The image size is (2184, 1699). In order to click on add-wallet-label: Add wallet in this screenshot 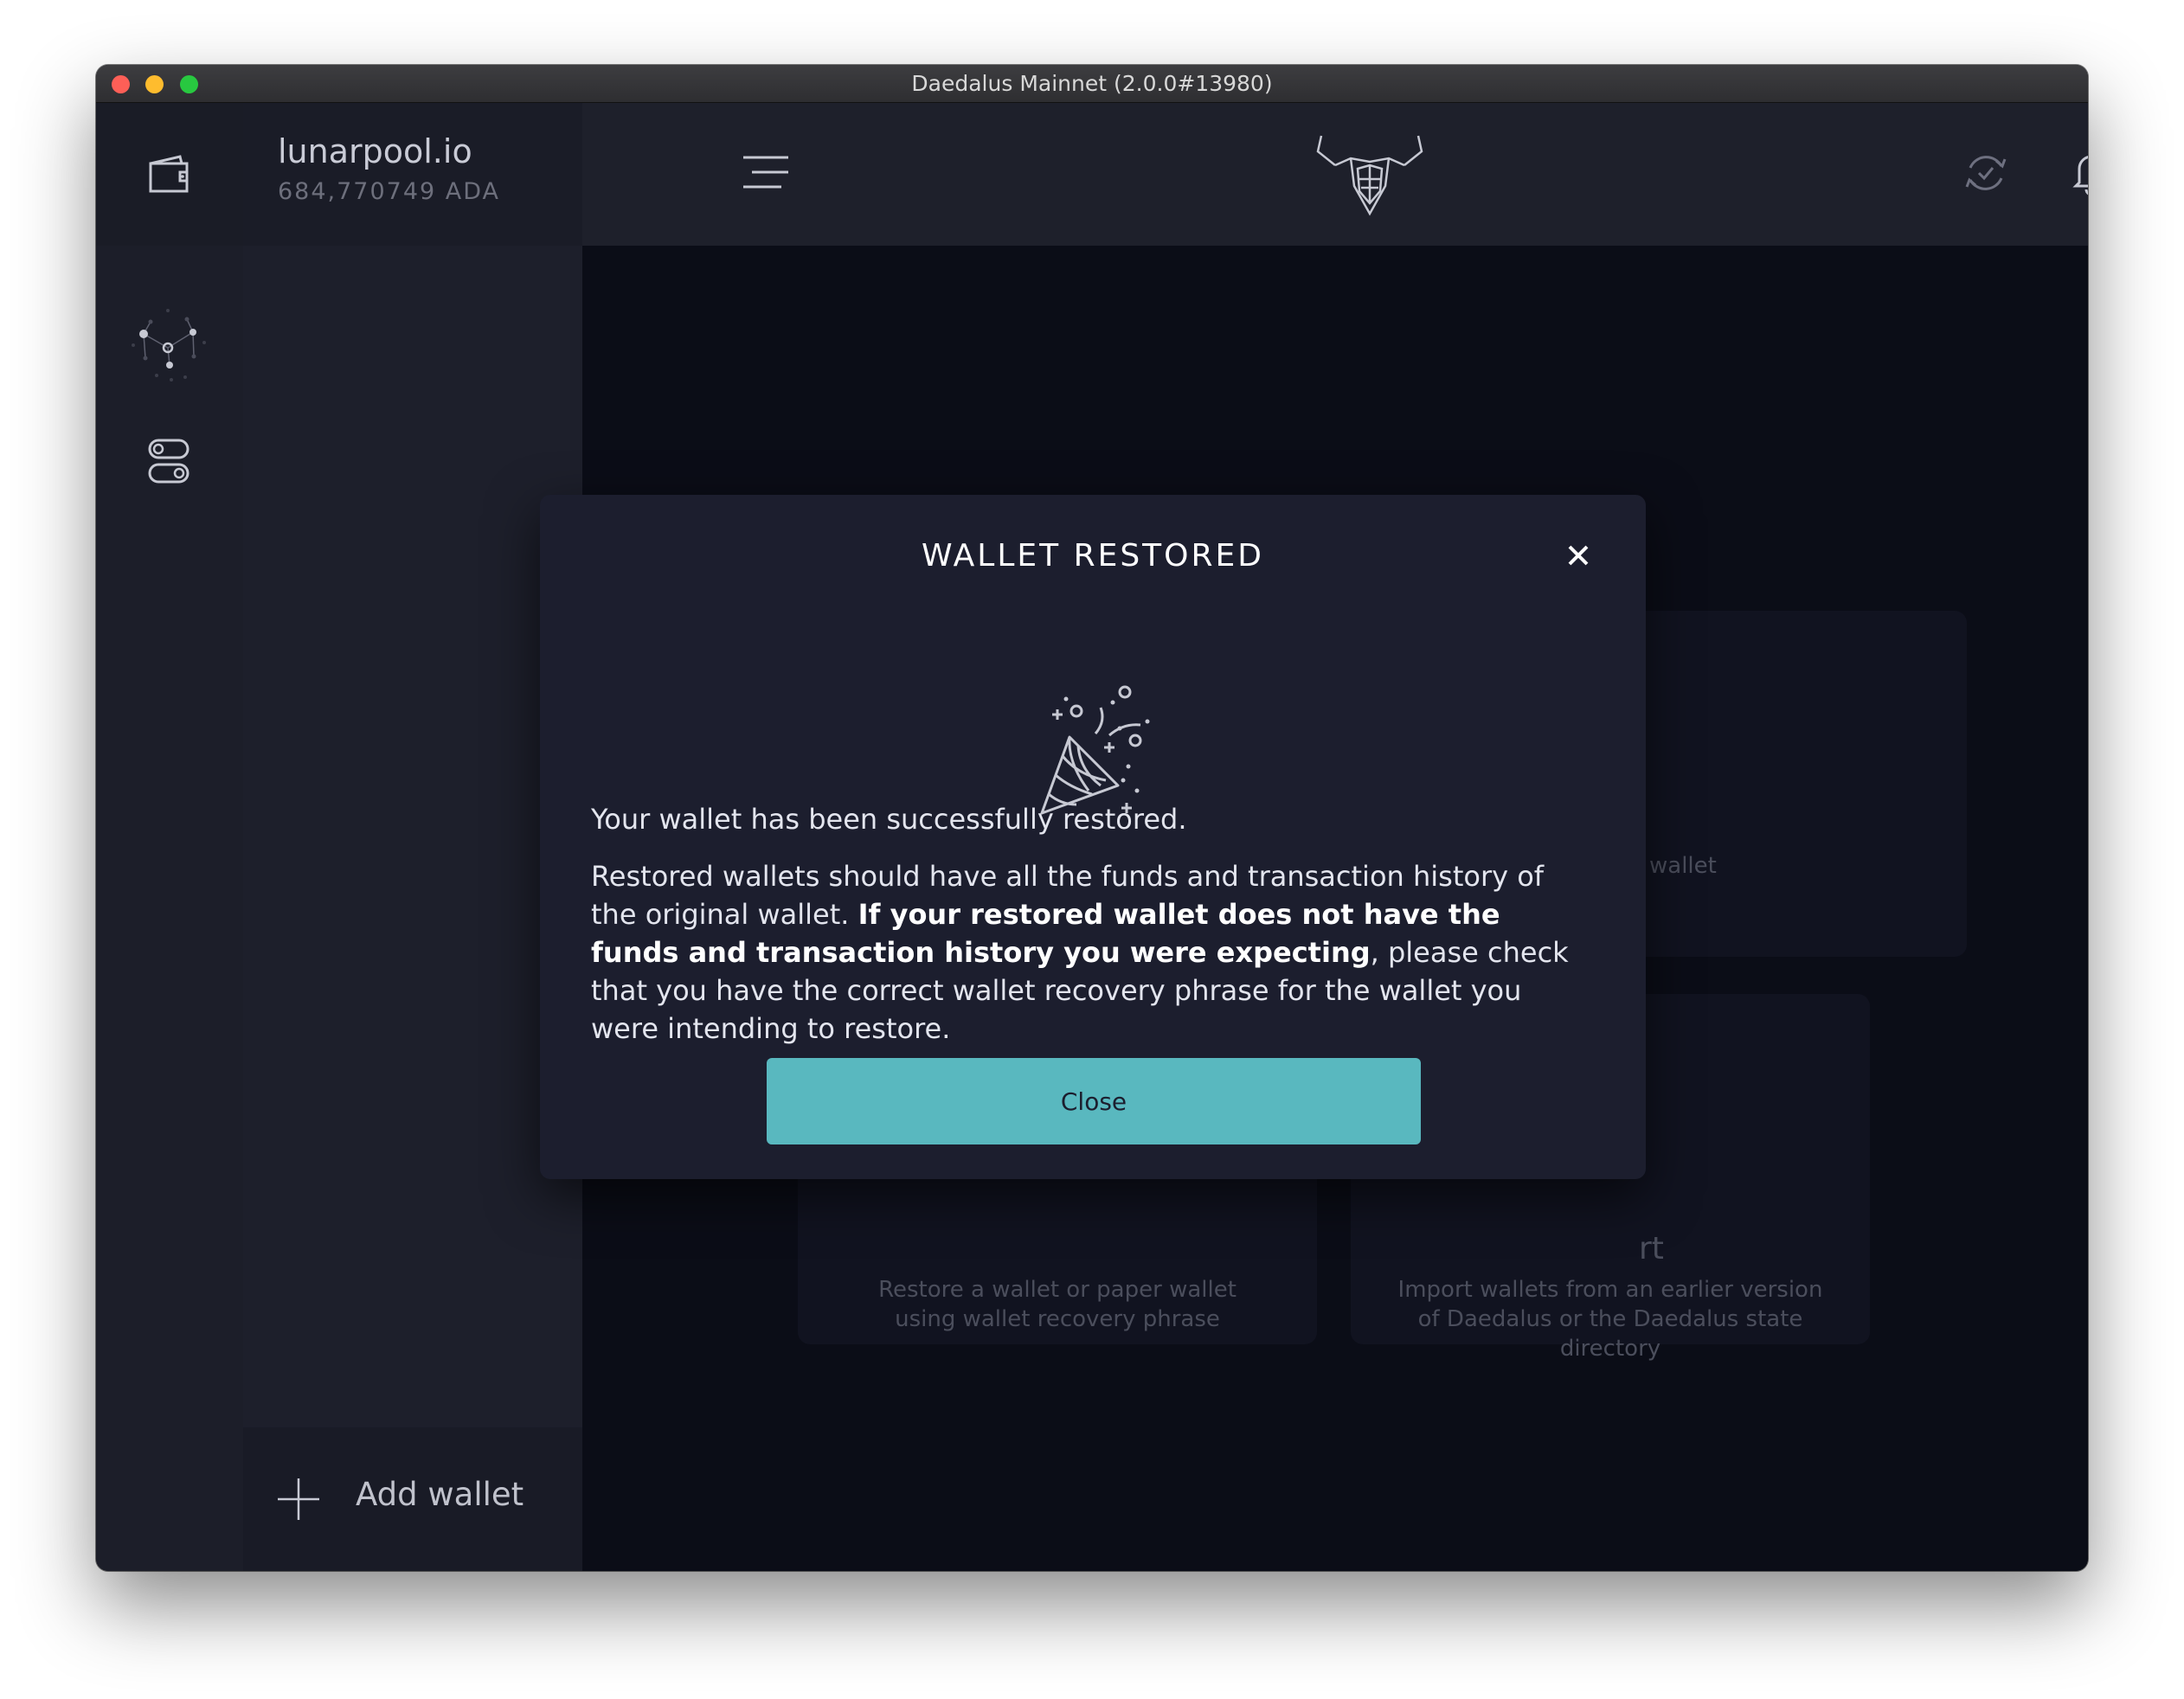, I will do `click(440, 1494)`.